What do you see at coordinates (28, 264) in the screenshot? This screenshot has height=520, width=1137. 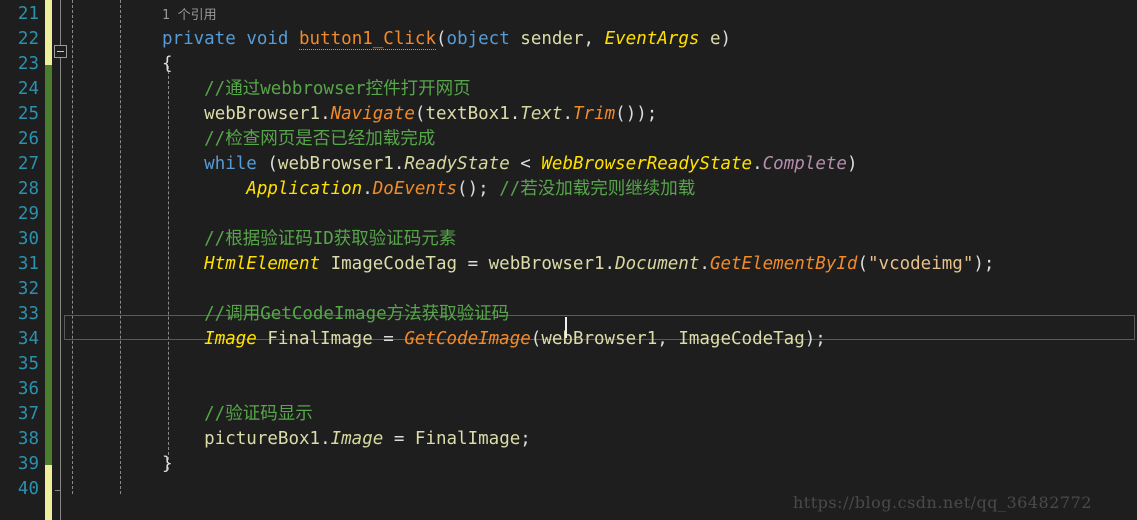 I see `line-number: 31` at bounding box center [28, 264].